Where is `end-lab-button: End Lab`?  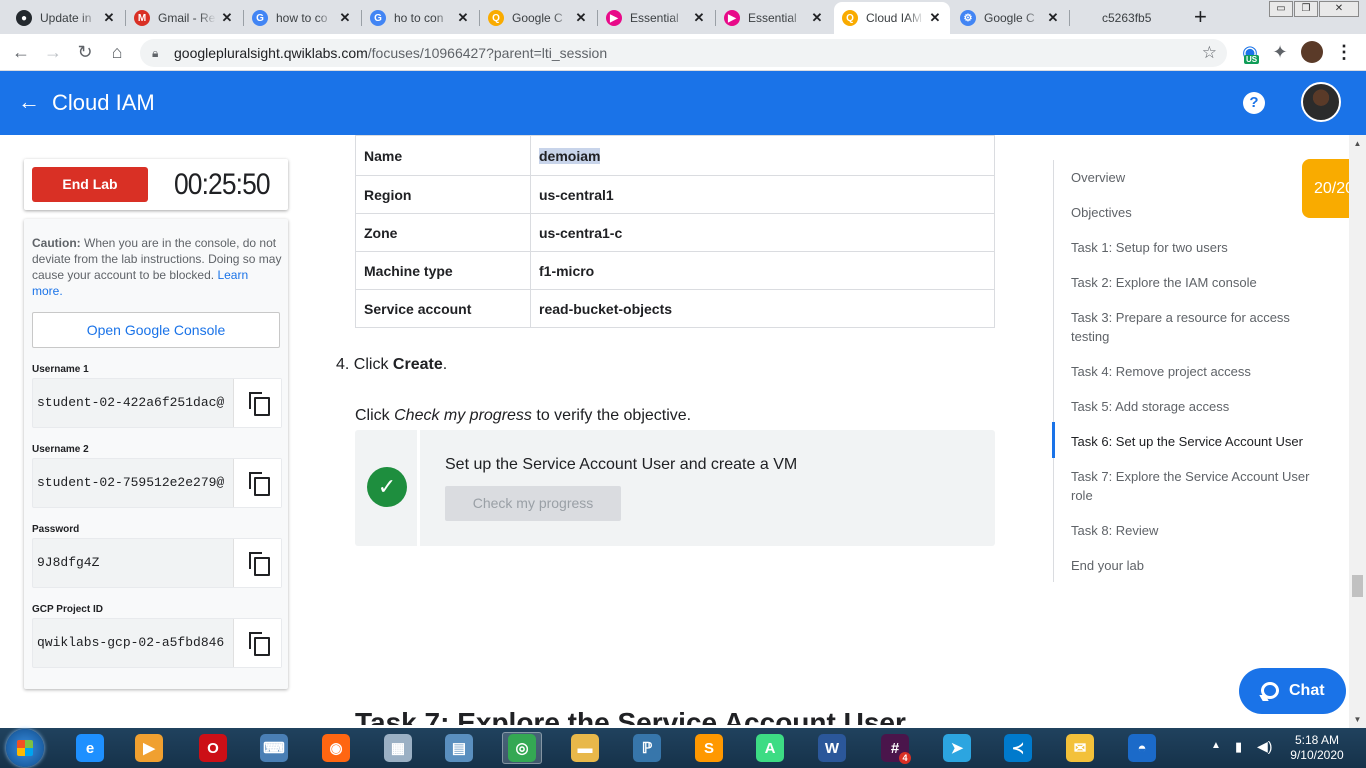 end-lab-button: End Lab is located at coordinates (90, 184).